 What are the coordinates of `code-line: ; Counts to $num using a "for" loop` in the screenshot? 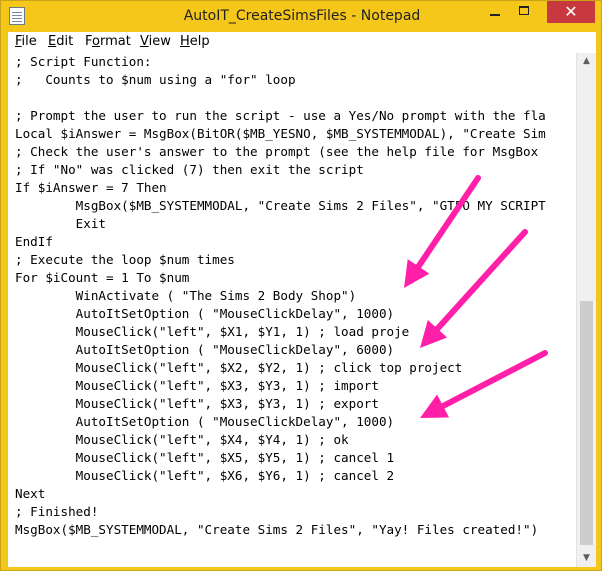 It's located at (155, 79).